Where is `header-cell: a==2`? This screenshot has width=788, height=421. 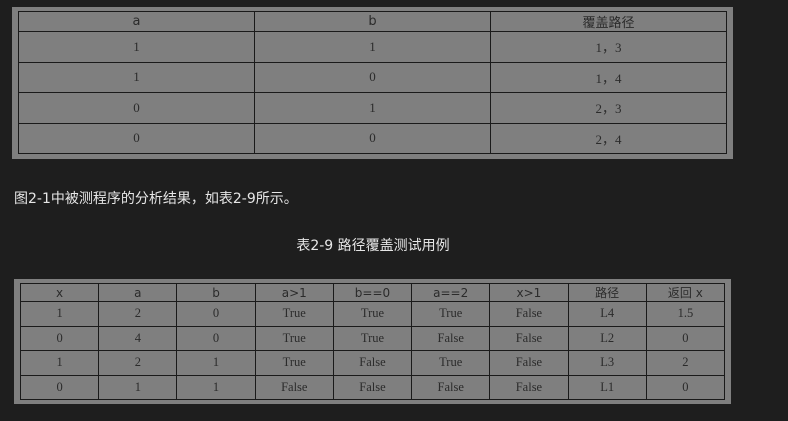
header-cell: a==2 is located at coordinates (451, 292).